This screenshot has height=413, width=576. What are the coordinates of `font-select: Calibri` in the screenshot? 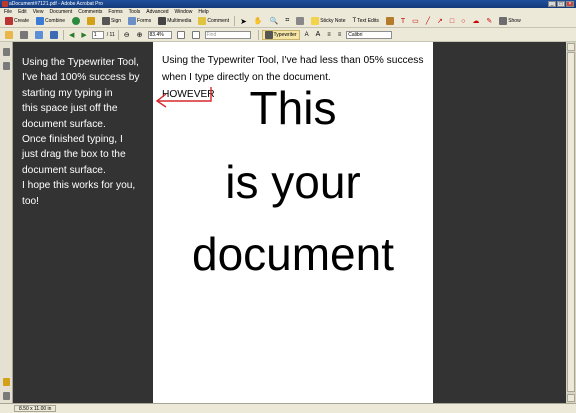 It's located at (369, 34).